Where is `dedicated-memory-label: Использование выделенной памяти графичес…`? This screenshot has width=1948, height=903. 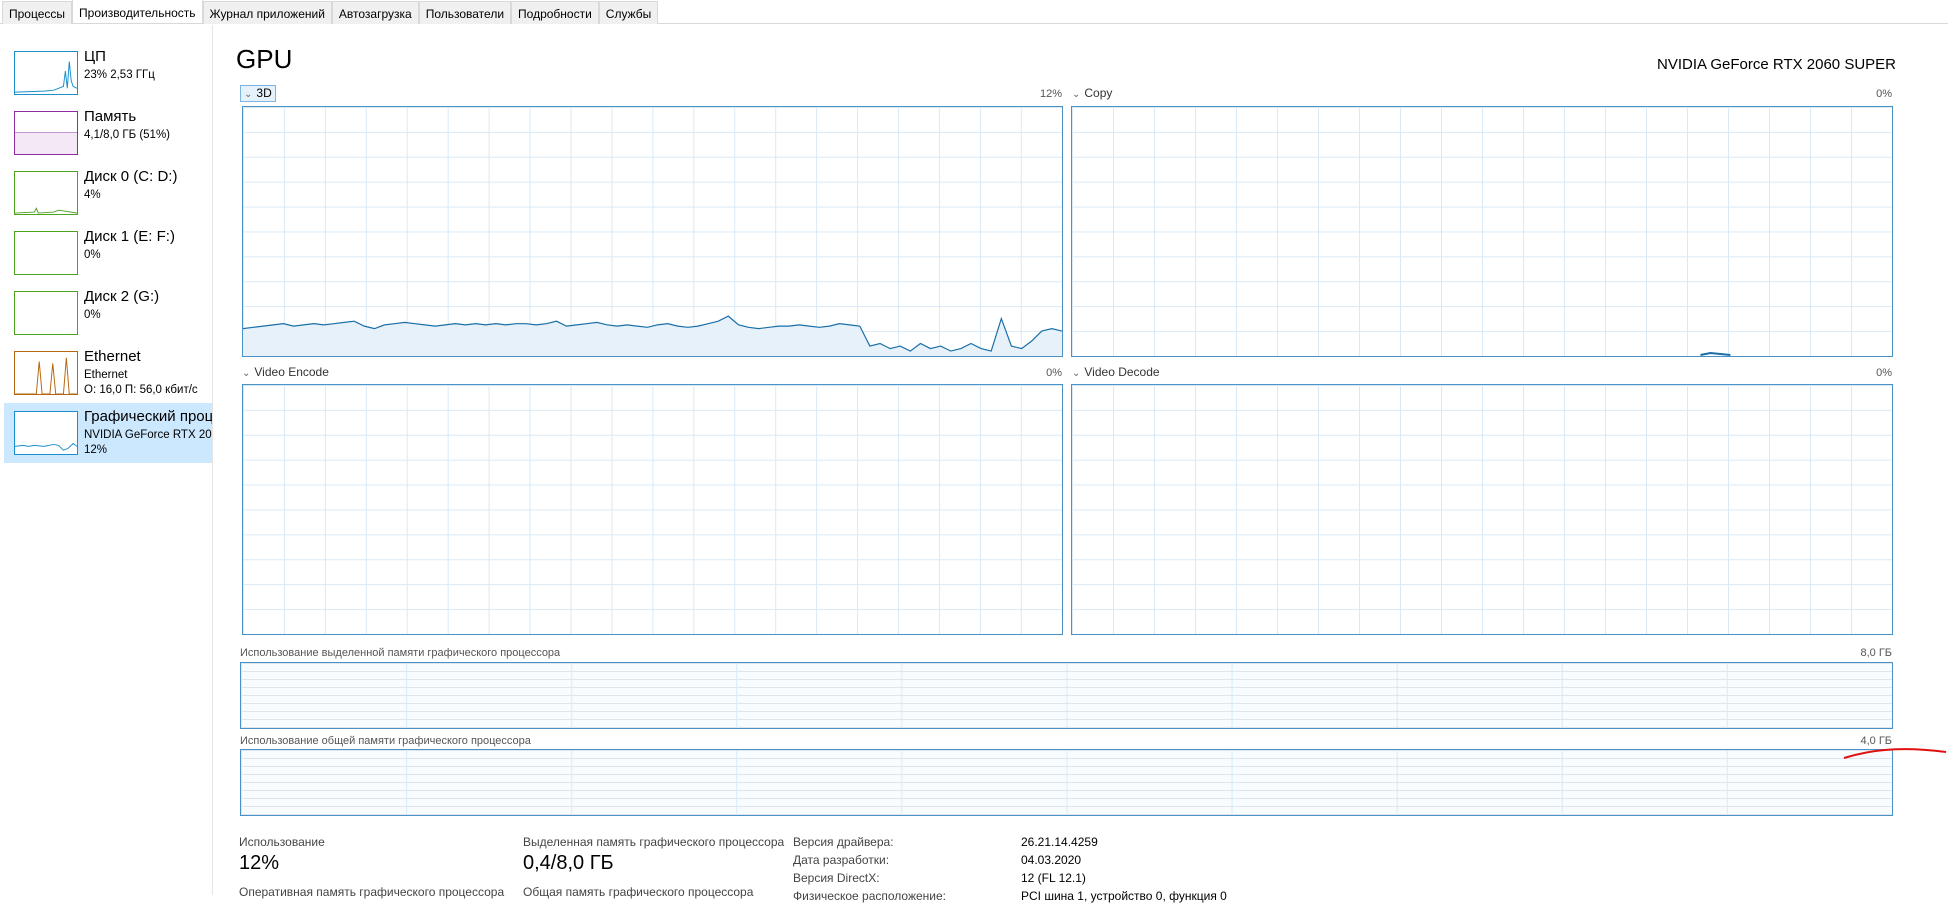
dedicated-memory-label: Использование выделенной памяти графичес… is located at coordinates (400, 653).